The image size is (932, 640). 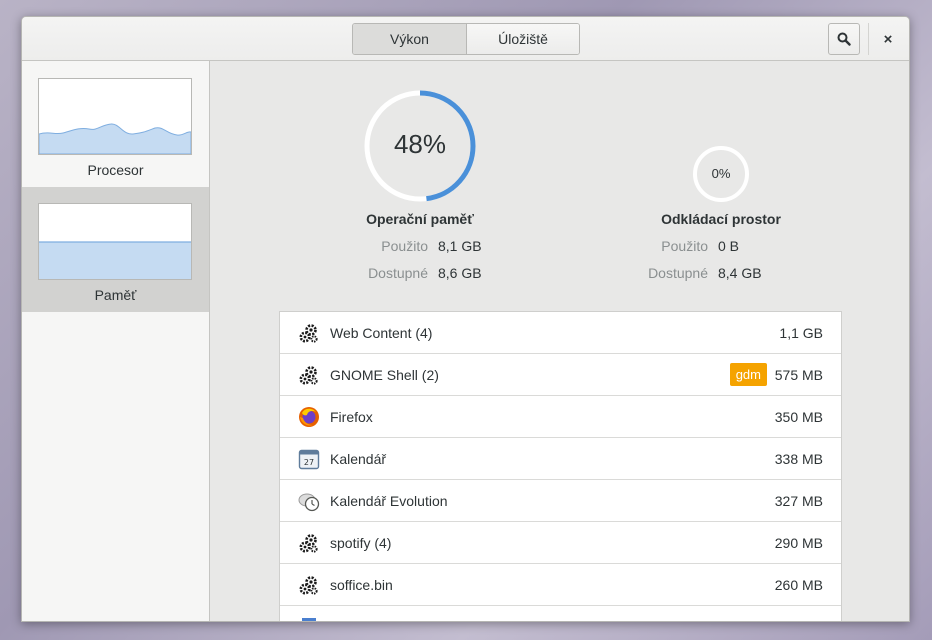 I want to click on memory-available-row: Dostupné 8,6 GB, so click(x=412, y=273).